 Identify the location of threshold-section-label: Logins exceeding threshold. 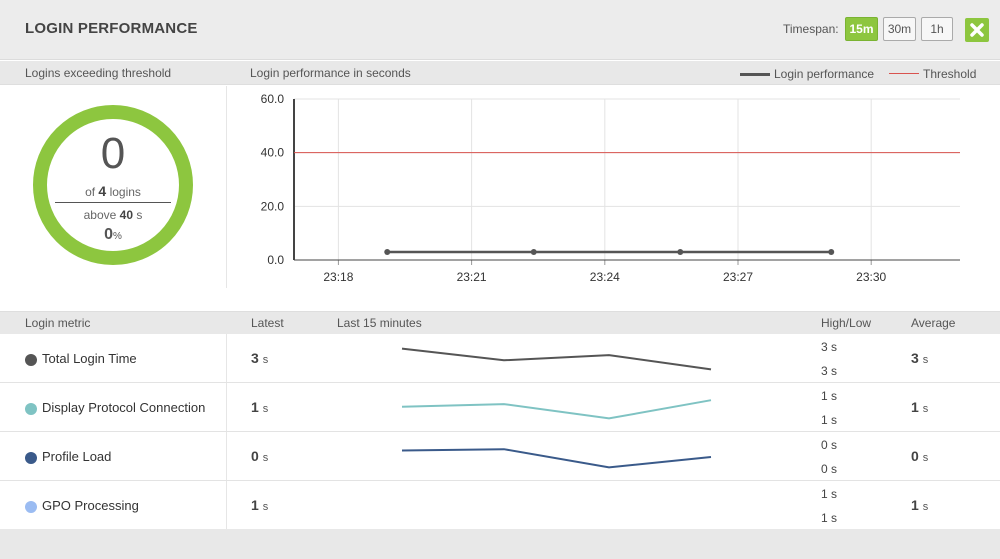
(98, 73).